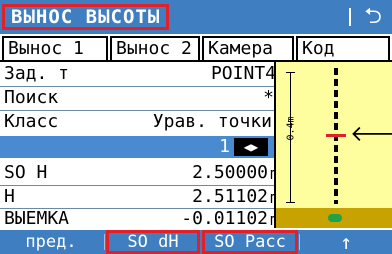 The width and height of the screenshot is (392, 254). What do you see at coordinates (248, 48) in the screenshot?
I see `tab-camera: Камера` at bounding box center [248, 48].